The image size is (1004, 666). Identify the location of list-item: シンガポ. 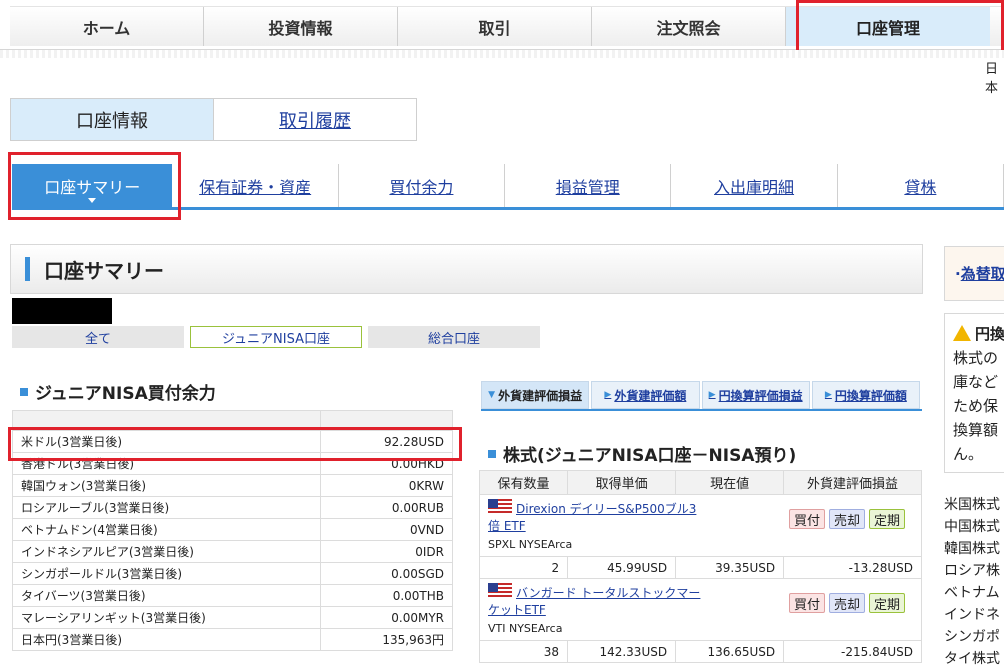
(974, 637).